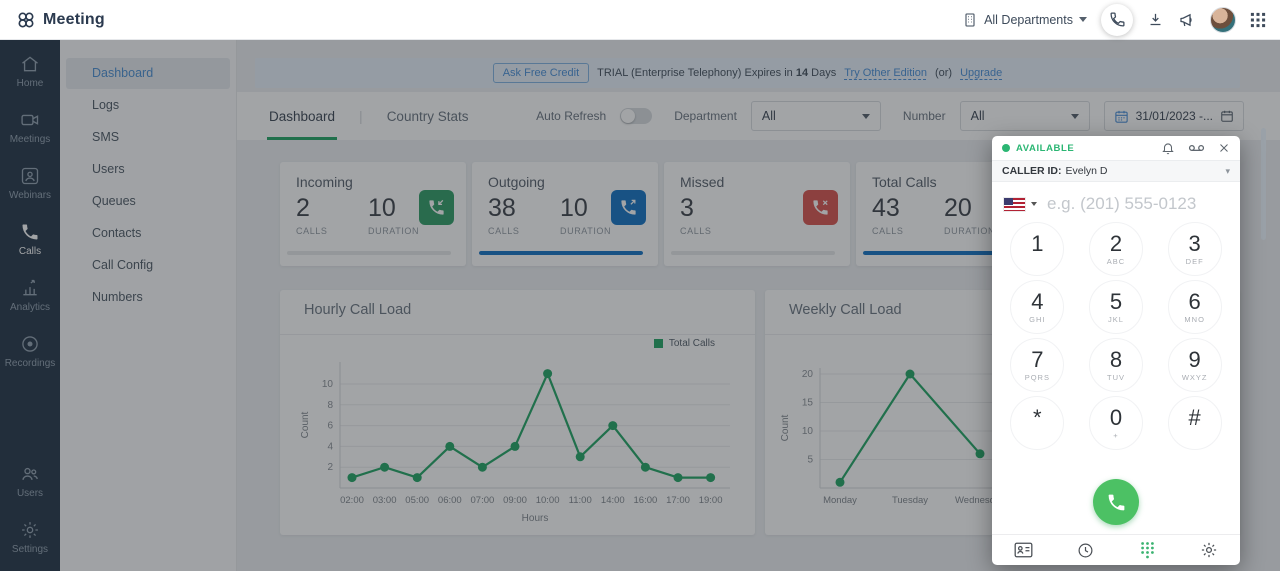  I want to click on user-avatar, so click(1223, 19).